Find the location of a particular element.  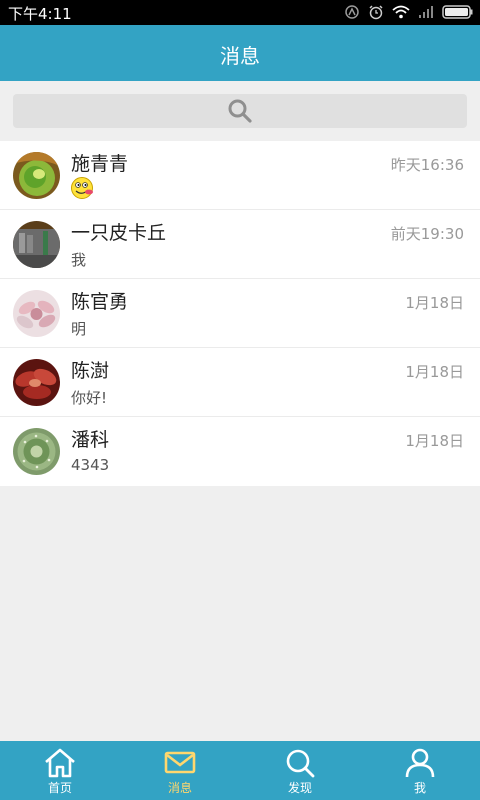

contact-name: 潘科 is located at coordinates (90, 440).